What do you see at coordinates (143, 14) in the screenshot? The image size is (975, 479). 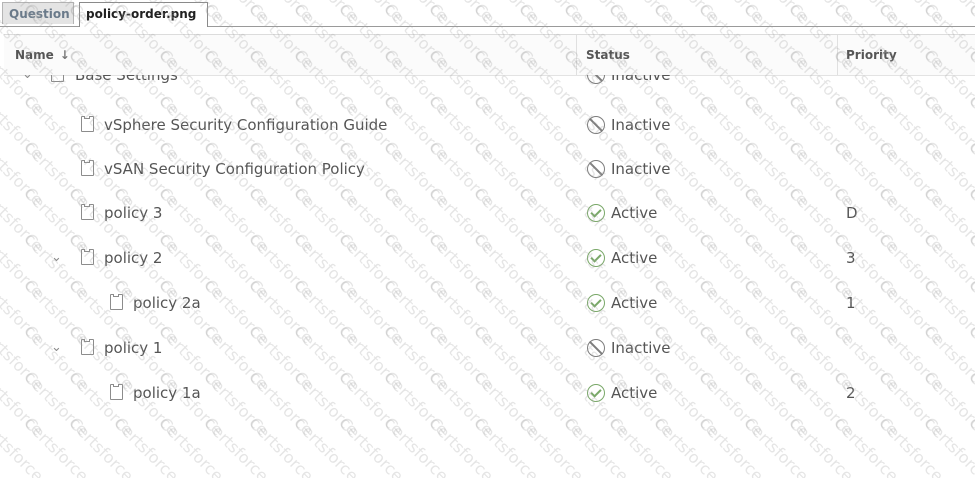 I see `tab-policy-order: policy-order.png` at bounding box center [143, 14].